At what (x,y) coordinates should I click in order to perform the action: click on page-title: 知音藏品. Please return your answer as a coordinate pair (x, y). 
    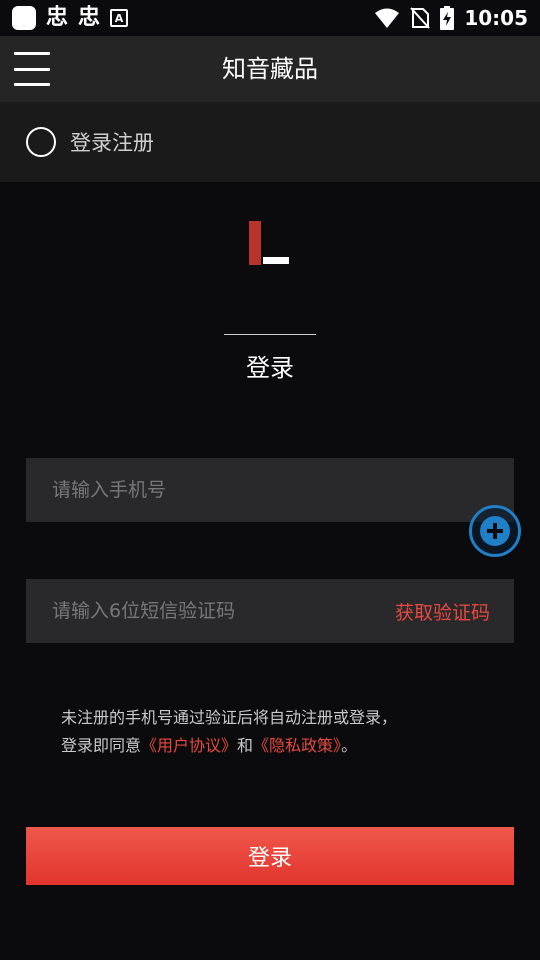
    Looking at the image, I should click on (270, 69).